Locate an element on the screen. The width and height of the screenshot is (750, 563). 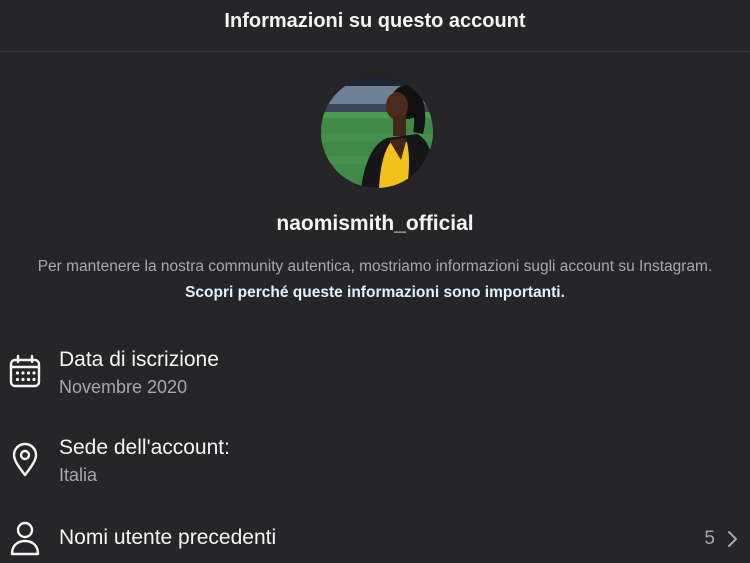
profile-photo is located at coordinates (377, 132).